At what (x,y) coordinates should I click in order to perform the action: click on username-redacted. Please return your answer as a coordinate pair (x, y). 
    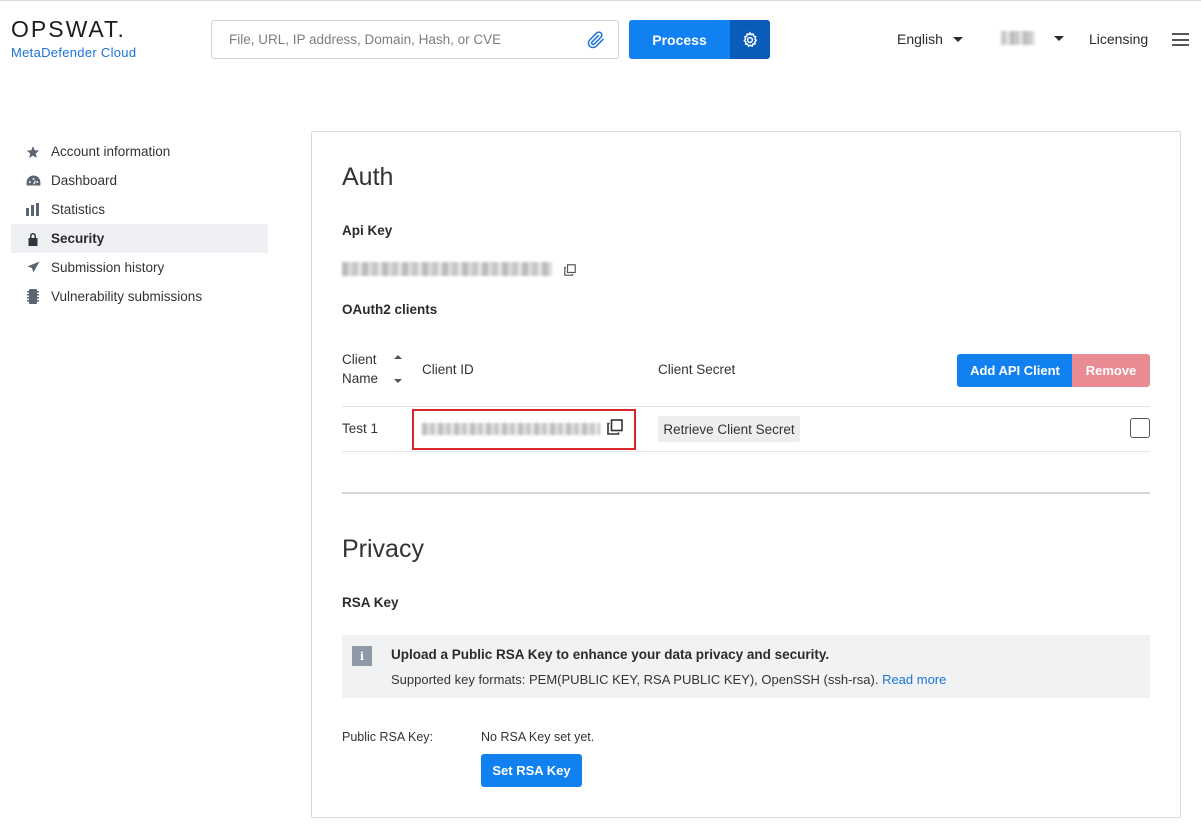
    Looking at the image, I should click on (1018, 38).